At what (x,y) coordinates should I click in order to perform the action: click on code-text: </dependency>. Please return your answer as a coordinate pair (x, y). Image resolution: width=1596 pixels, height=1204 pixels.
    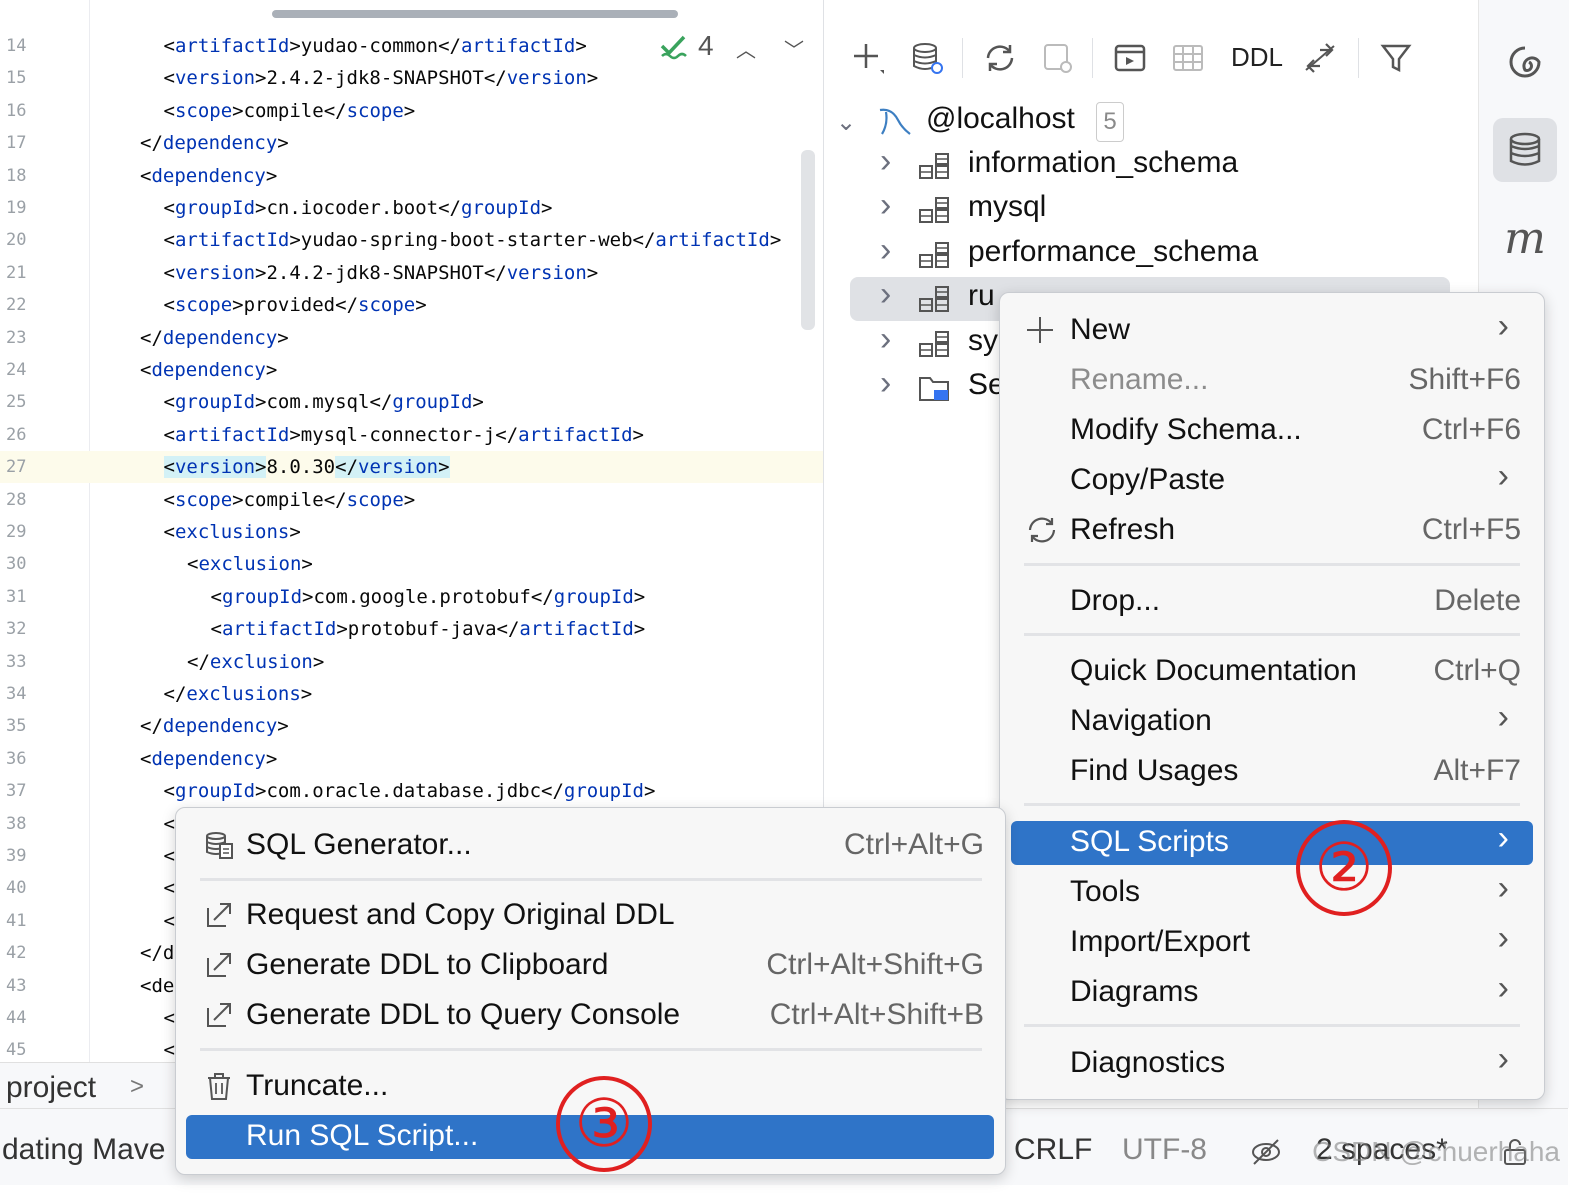
    Looking at the image, I should click on (214, 337).